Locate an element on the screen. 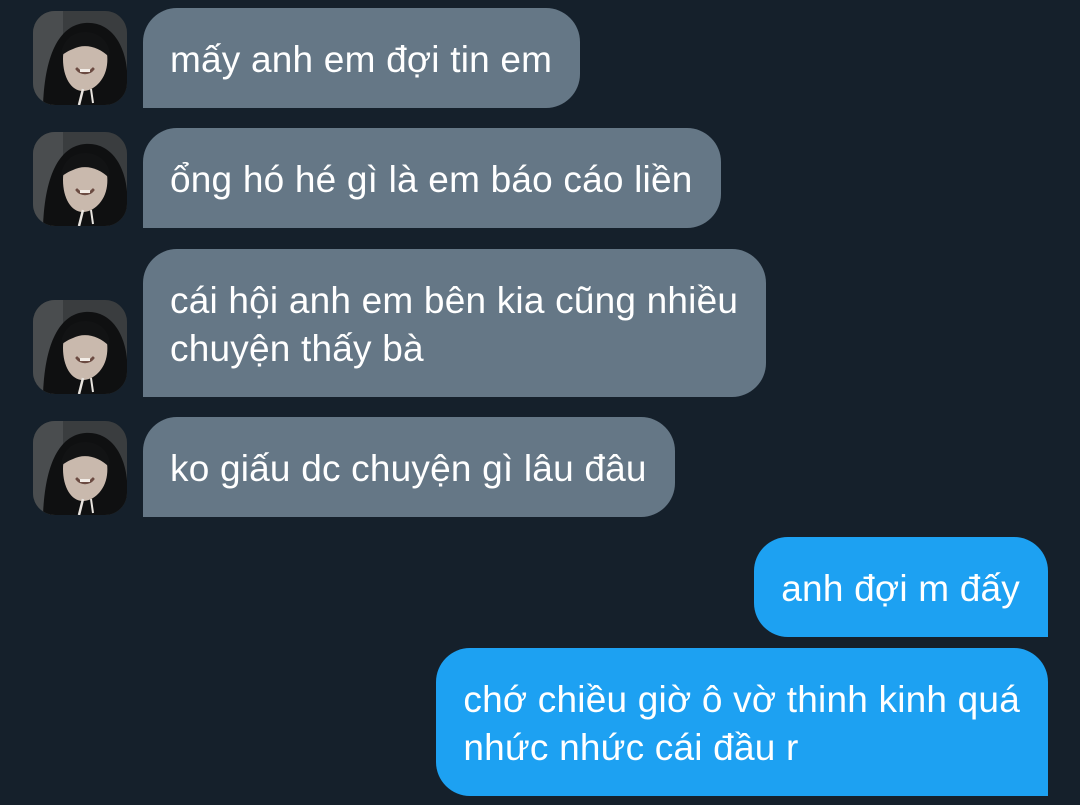  outgoing-message: anh đợi m đấy is located at coordinates (901, 587).